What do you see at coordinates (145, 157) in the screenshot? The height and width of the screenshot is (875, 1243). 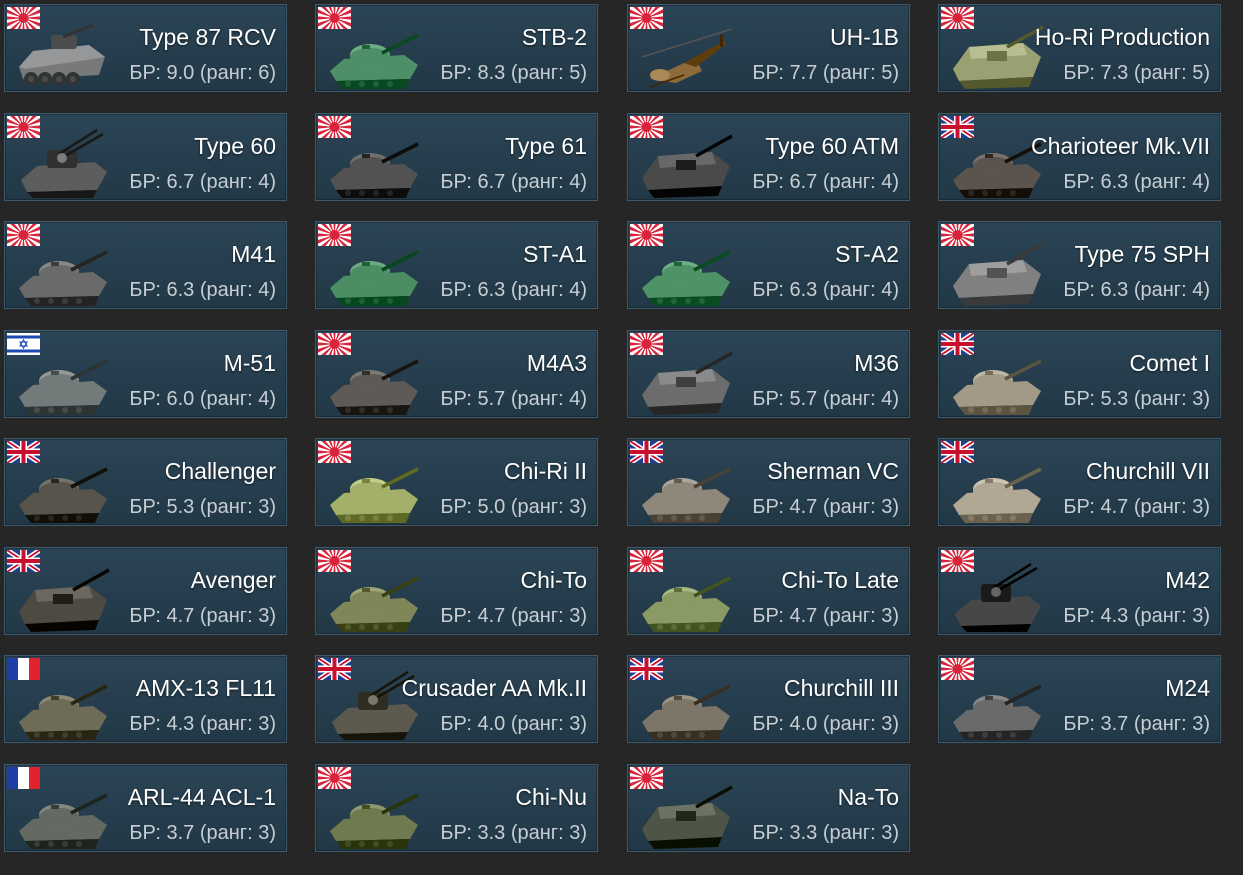 I see `vehicle-card: Type 60 БР: 6.7 (ранг: 4)` at bounding box center [145, 157].